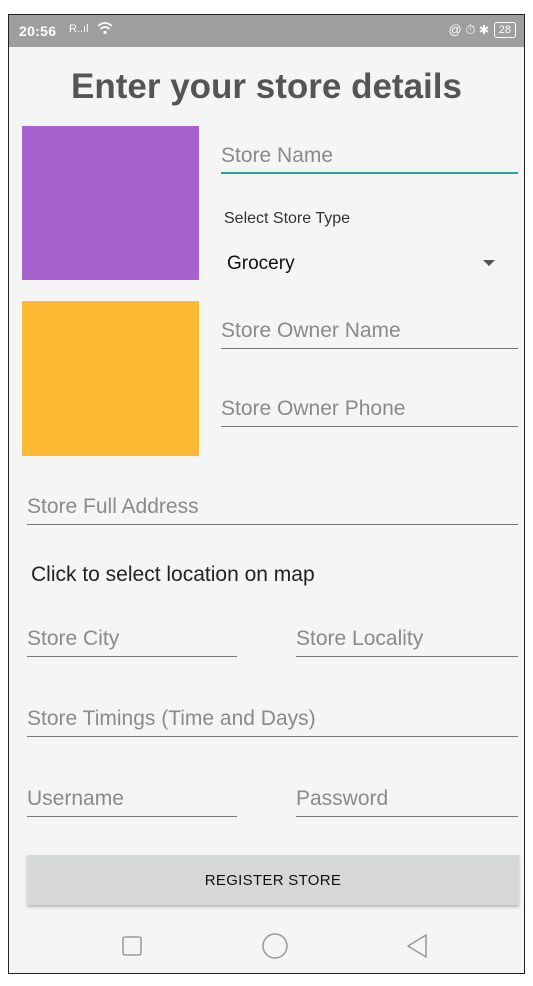 The image size is (533, 986). What do you see at coordinates (132, 948) in the screenshot?
I see `recents-icon` at bounding box center [132, 948].